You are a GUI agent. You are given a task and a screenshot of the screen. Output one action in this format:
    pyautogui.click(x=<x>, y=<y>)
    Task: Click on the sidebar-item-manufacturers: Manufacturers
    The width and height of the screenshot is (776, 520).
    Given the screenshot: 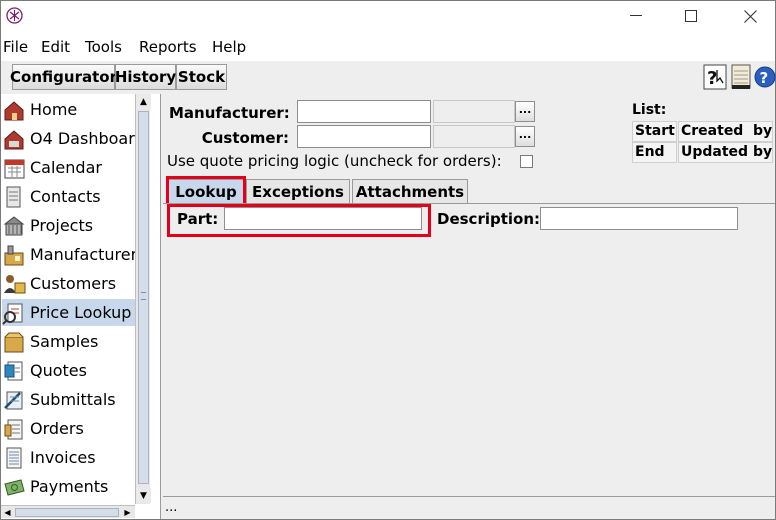 What is the action you would take?
    pyautogui.click(x=68, y=254)
    